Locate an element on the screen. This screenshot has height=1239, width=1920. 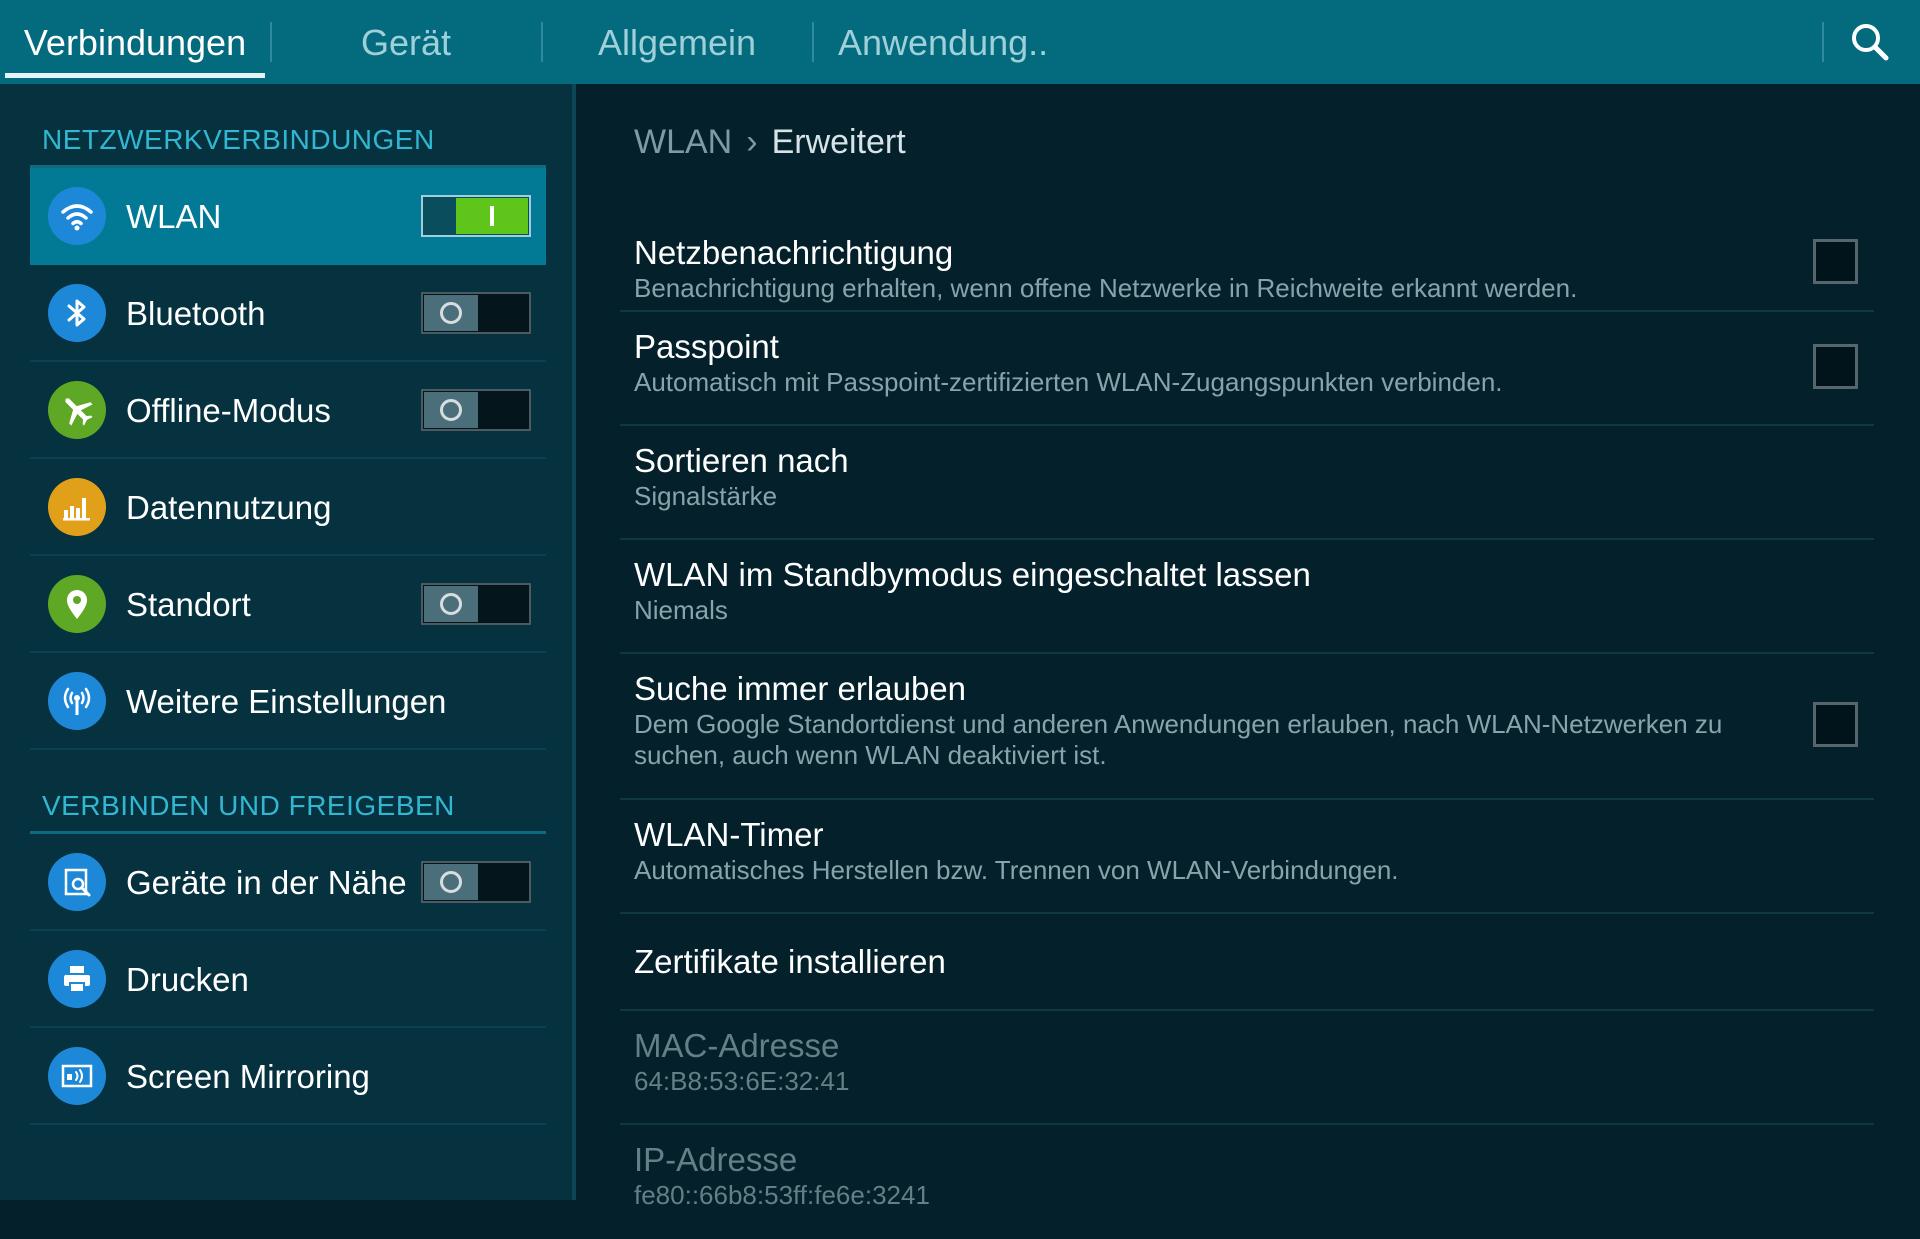
nearby-devices-toggle is located at coordinates (476, 882).